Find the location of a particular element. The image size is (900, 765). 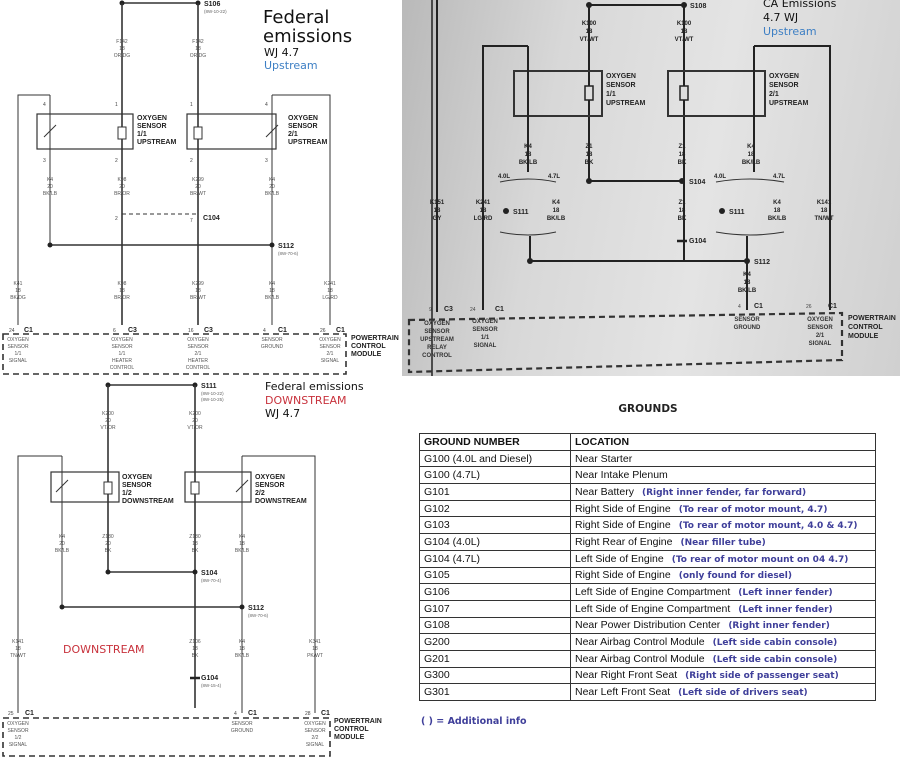

location-text: Near Starter is located at coordinates (604, 458).